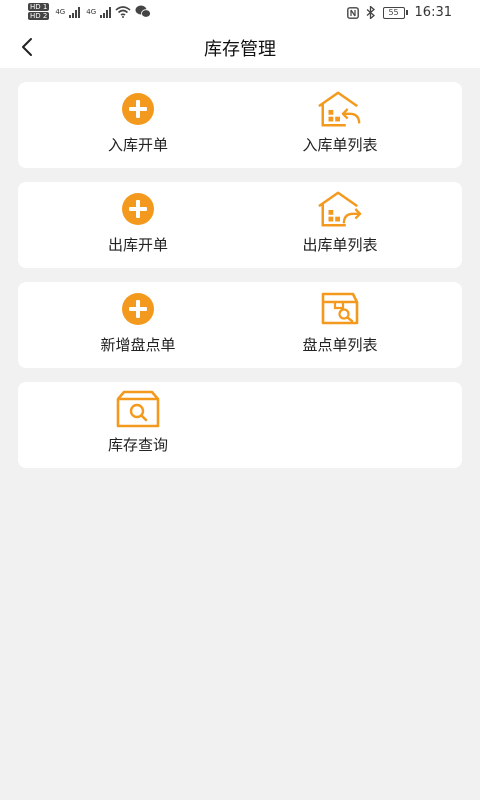  What do you see at coordinates (352, 12) in the screenshot?
I see `nfc-icon` at bounding box center [352, 12].